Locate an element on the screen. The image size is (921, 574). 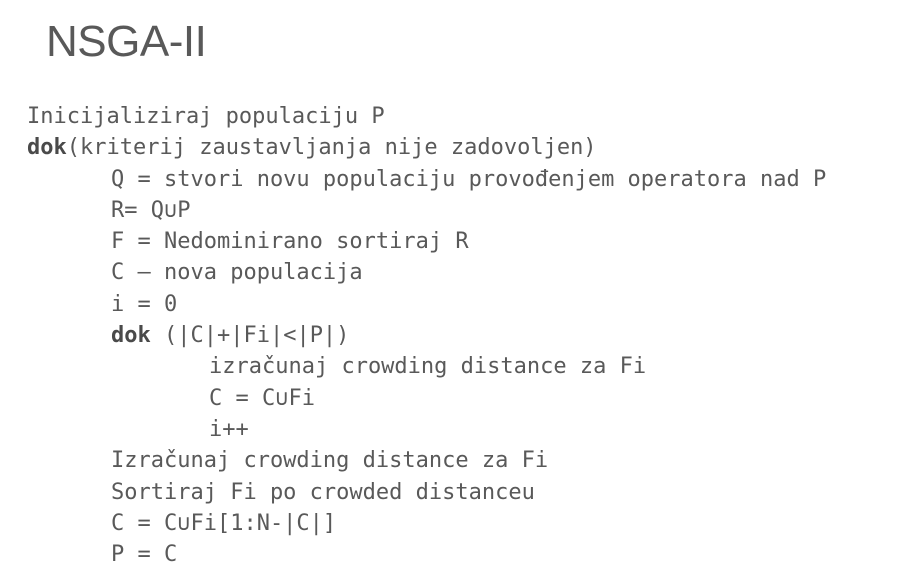
line-text: (kriterij zaustavljanja nije zadovoljen) is located at coordinates (331, 148).